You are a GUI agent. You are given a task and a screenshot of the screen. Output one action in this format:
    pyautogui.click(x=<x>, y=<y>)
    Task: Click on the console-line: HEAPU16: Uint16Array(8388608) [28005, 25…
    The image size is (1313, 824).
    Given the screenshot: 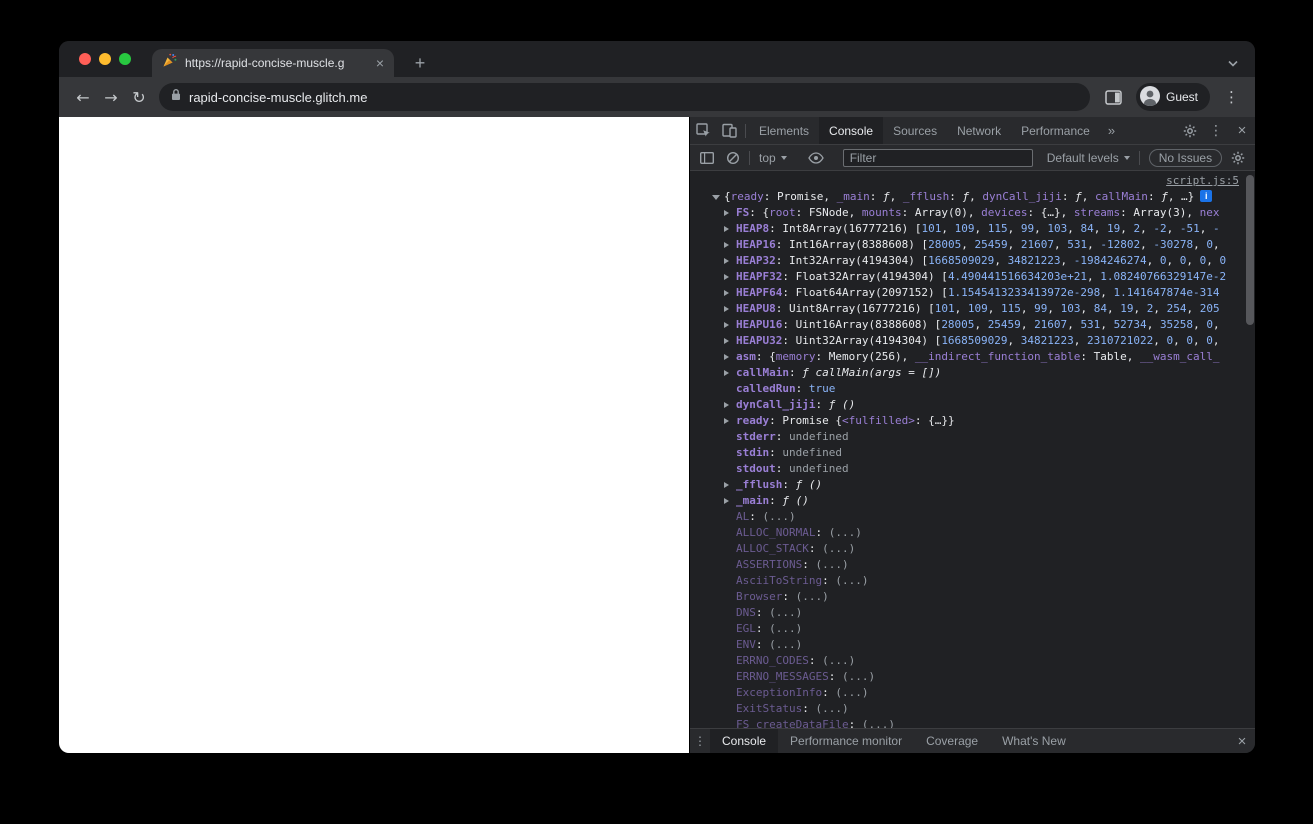 What is the action you would take?
    pyautogui.click(x=972, y=325)
    